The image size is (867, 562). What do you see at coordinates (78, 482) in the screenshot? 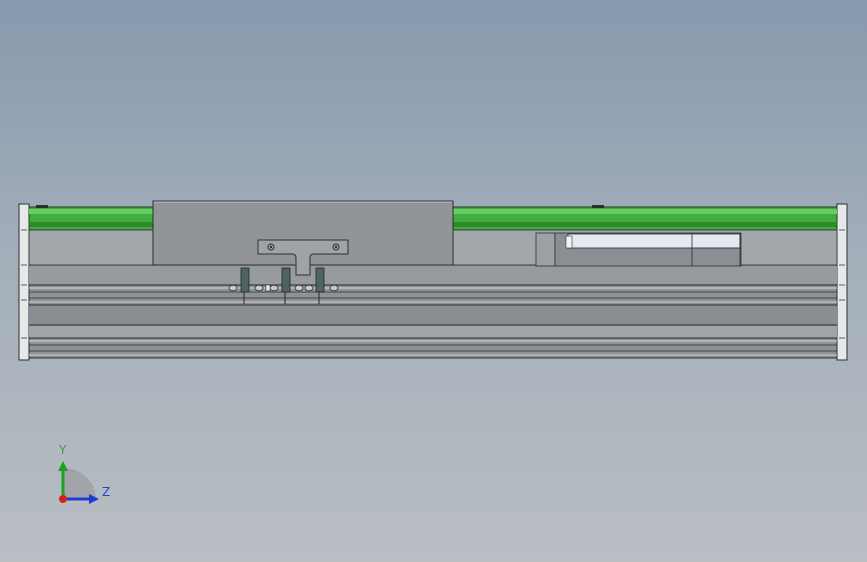
I see `coordinate-triad` at bounding box center [78, 482].